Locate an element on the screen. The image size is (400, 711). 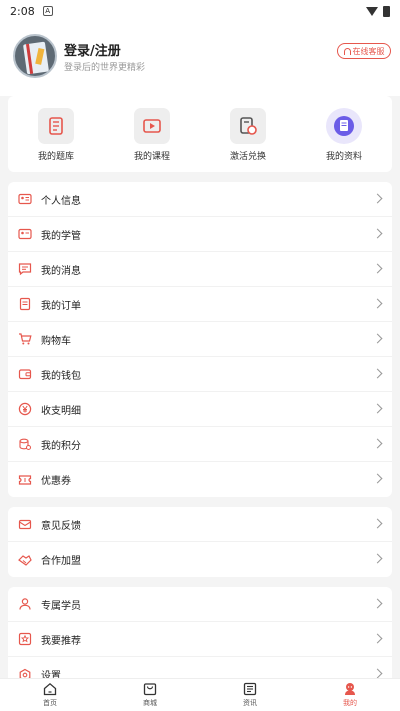
tab-label: 资讯 is located at coordinates (250, 703).